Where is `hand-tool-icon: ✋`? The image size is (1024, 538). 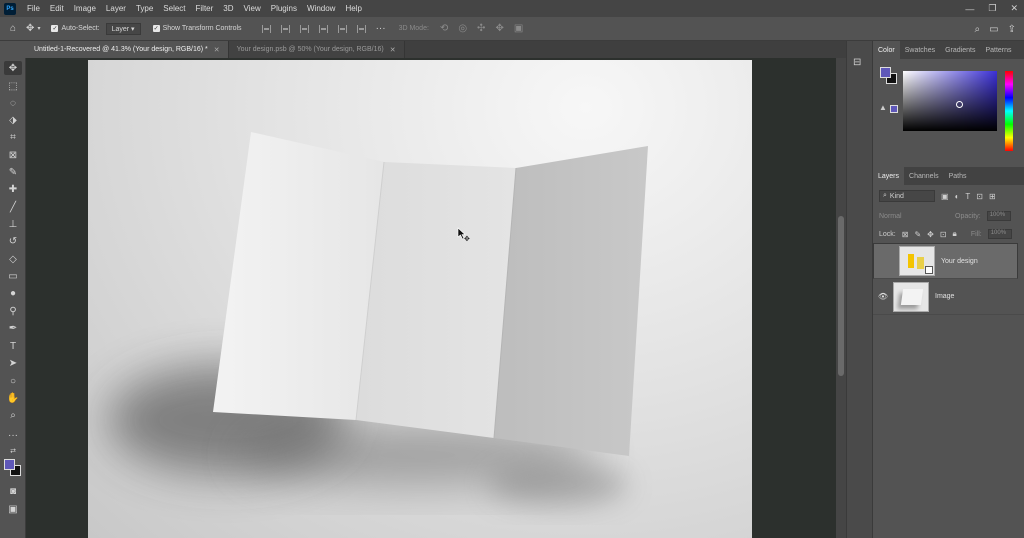
hand-tool-icon: ✋ is located at coordinates (13, 398).